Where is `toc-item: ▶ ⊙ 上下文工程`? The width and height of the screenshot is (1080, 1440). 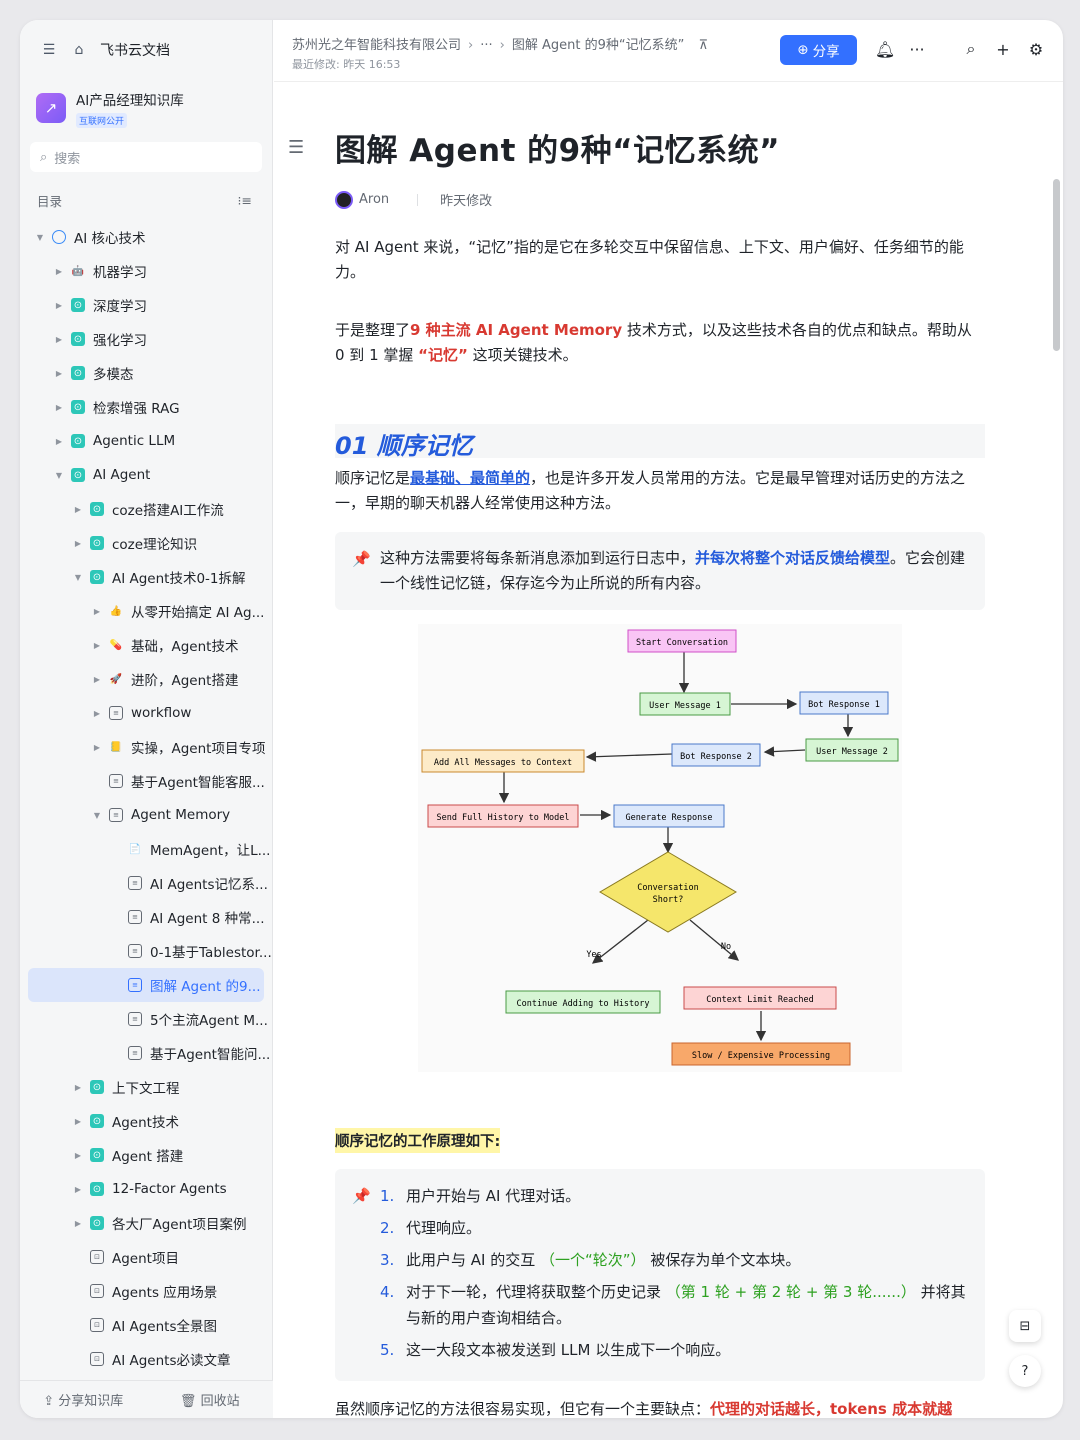
toc-item: ▶ ⊙ 上下文工程 is located at coordinates (146, 1087).